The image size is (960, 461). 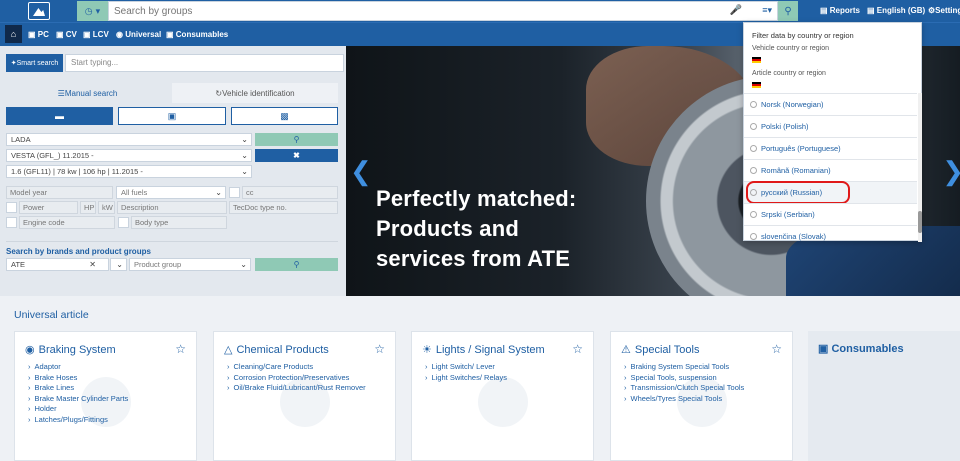 I want to click on engine-code-checkbox, so click(x=11, y=222).